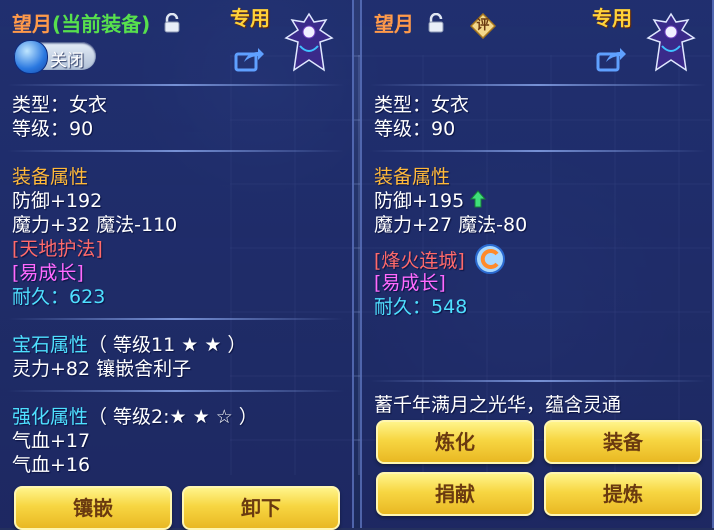 This screenshot has height=530, width=714. I want to click on inlay-button: 镶嵌, so click(93, 508).